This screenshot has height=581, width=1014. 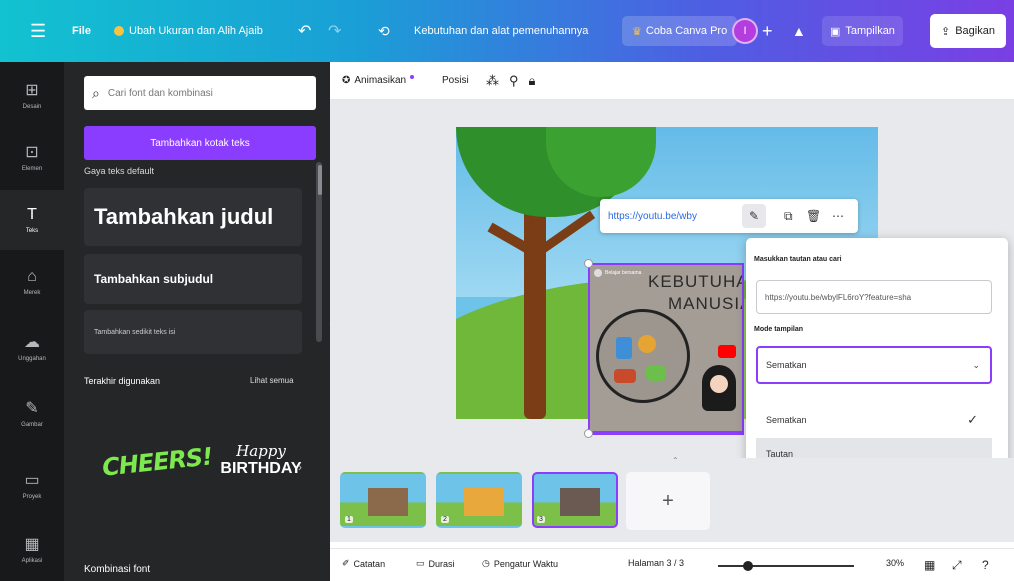 I want to click on collaborators: I +, so click(x=752, y=31).